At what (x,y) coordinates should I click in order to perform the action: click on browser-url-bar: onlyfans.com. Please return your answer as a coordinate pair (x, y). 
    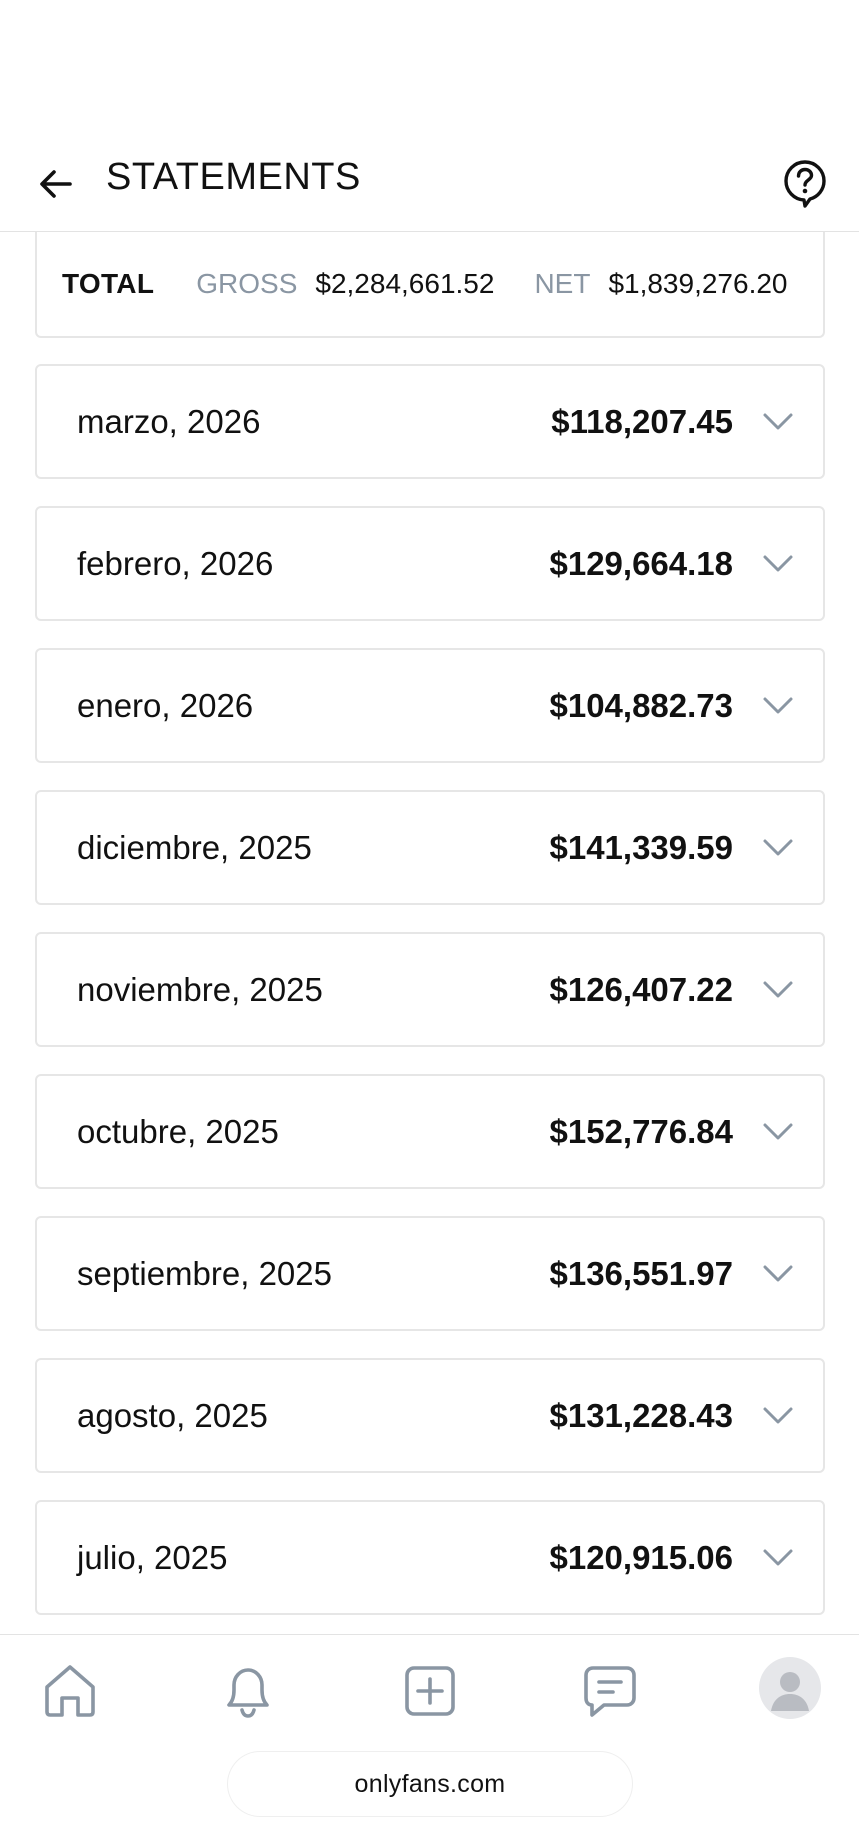
    Looking at the image, I should click on (430, 1784).